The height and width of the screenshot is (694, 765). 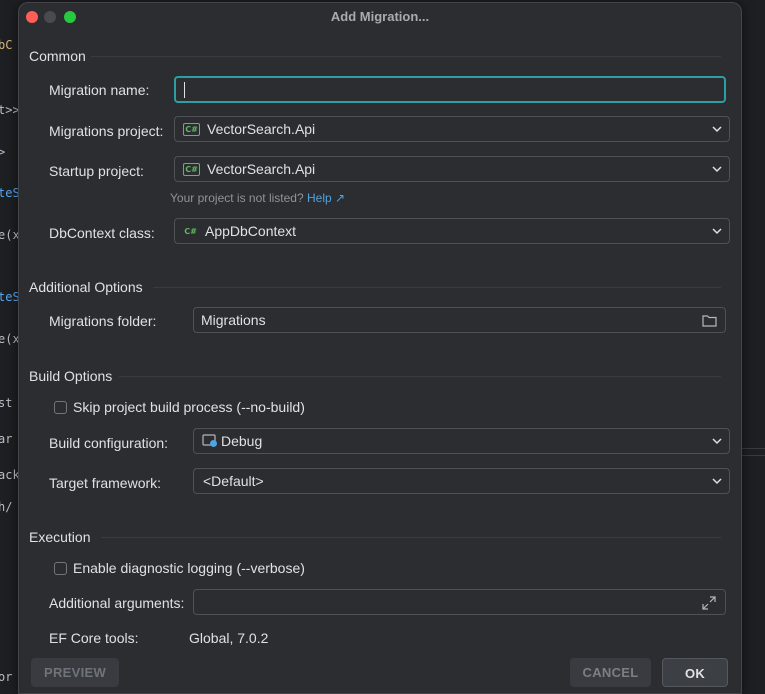 What do you see at coordinates (319, 198) in the screenshot?
I see `help-link: Help` at bounding box center [319, 198].